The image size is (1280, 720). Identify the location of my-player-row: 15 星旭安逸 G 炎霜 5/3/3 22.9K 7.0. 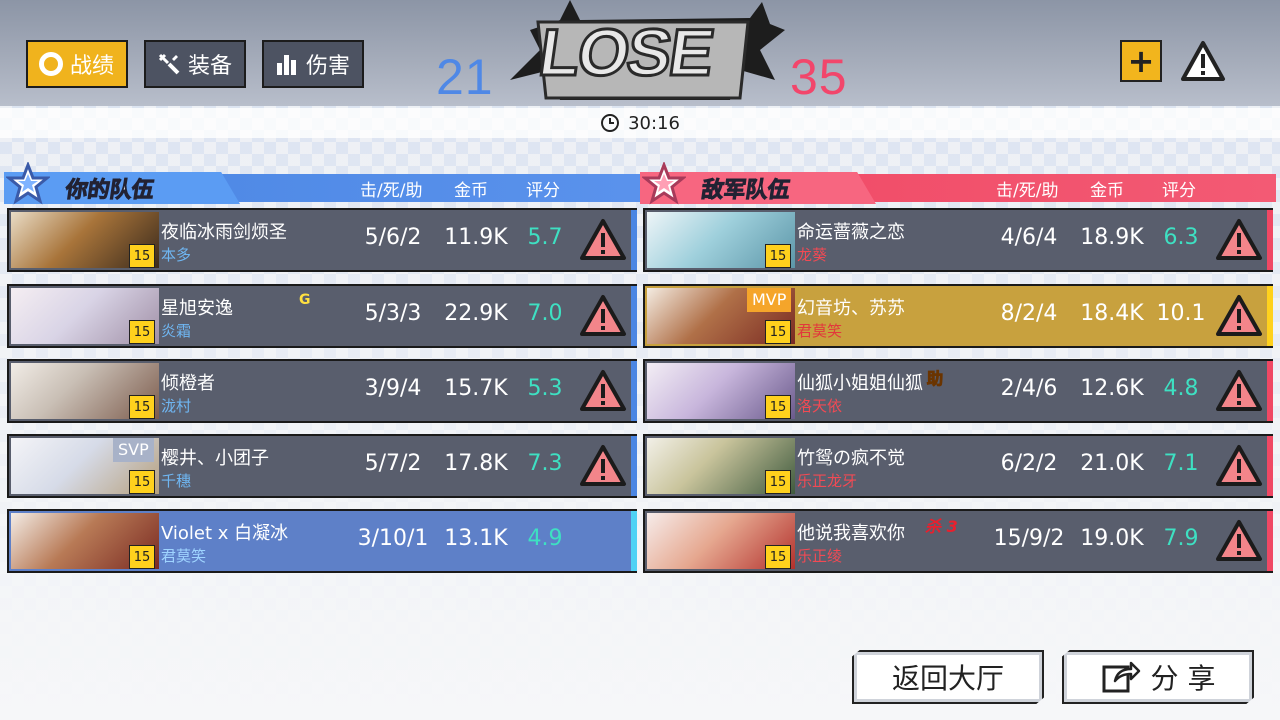
(322, 316).